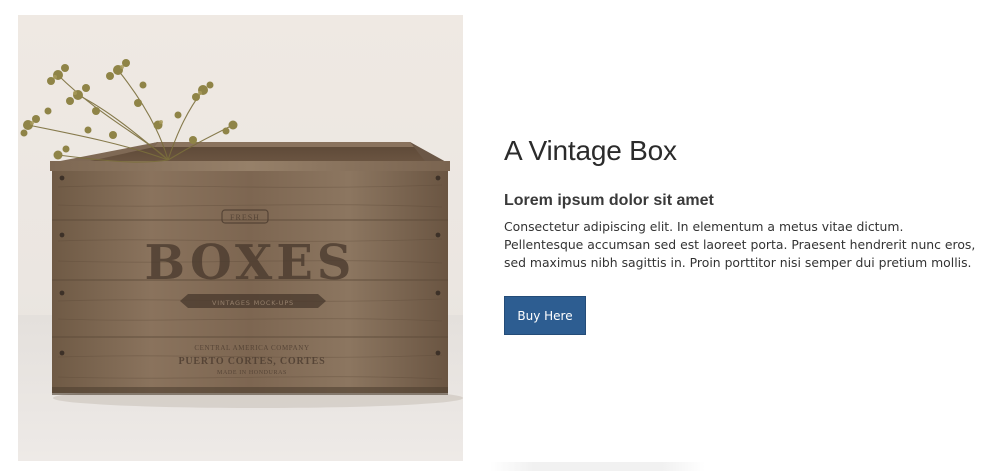 The width and height of the screenshot is (1000, 471). What do you see at coordinates (252, 361) in the screenshot?
I see `crate-line-2: PUERTO CORTES, CORTES` at bounding box center [252, 361].